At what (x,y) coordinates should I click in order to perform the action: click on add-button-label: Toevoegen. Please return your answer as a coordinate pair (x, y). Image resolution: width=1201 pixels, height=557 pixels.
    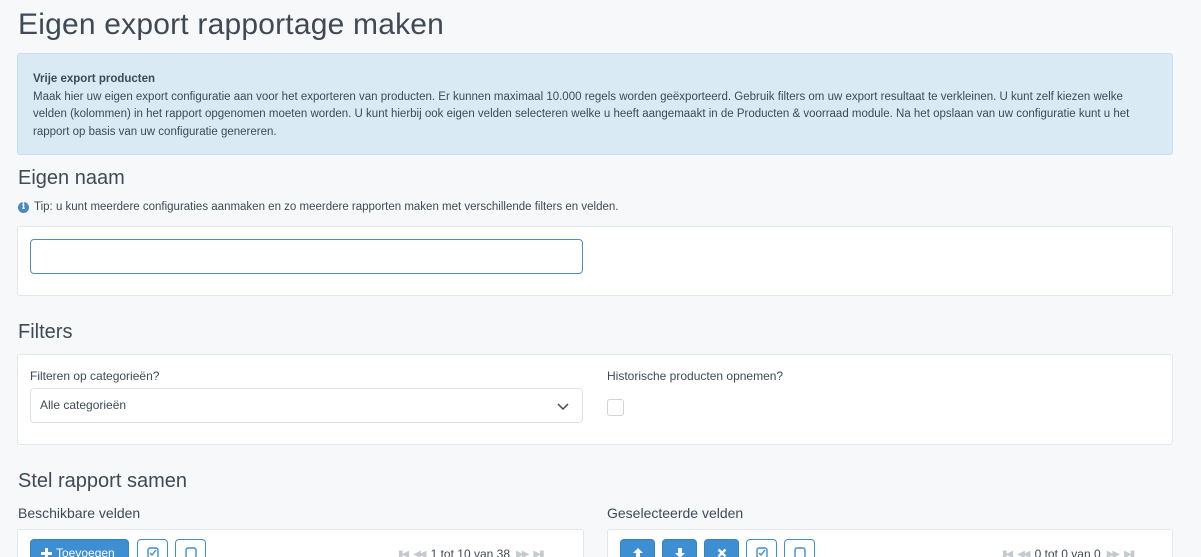
    Looking at the image, I should click on (85, 551).